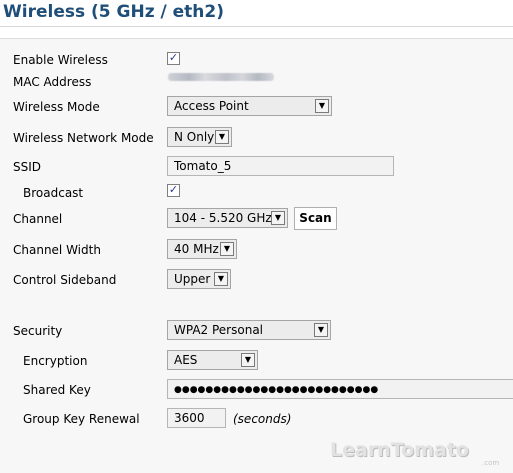 The width and height of the screenshot is (513, 473). I want to click on ssid-input: Tomato_5, so click(280, 166).